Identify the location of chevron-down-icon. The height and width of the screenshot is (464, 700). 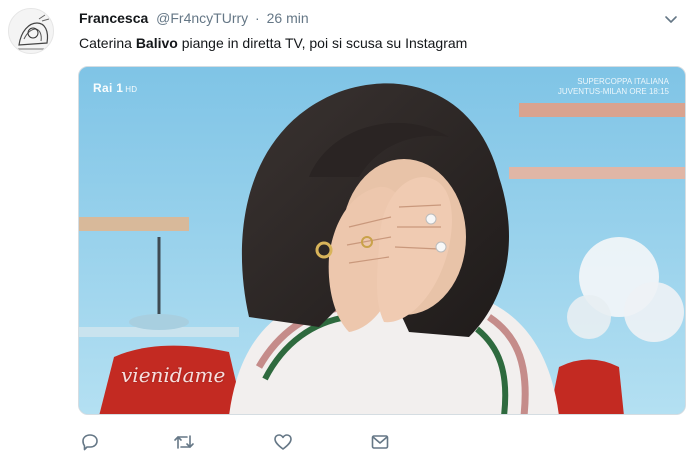
(671, 17).